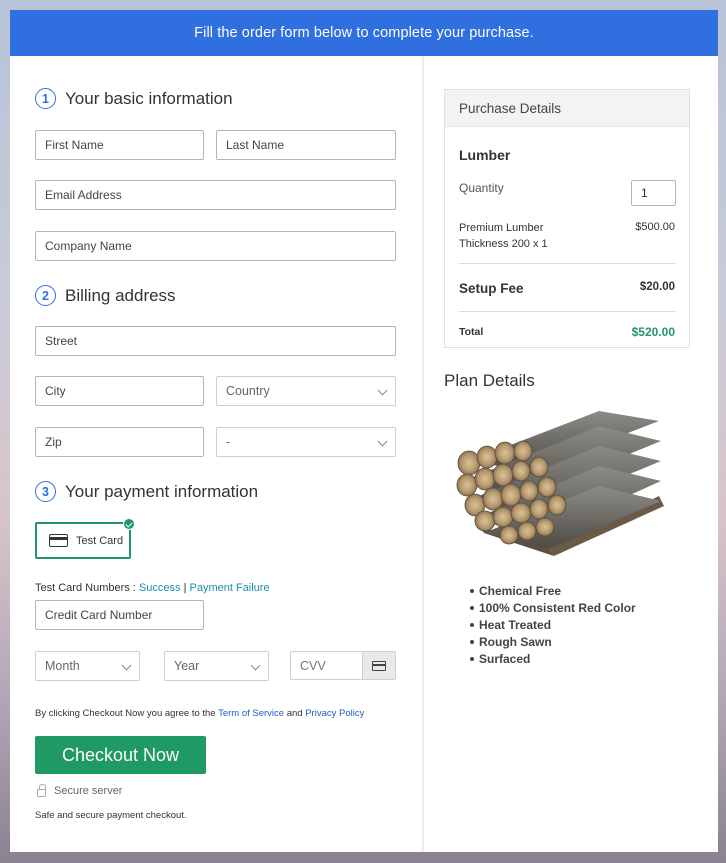 The image size is (726, 863). What do you see at coordinates (653, 193) in the screenshot?
I see `quantity-input: 1` at bounding box center [653, 193].